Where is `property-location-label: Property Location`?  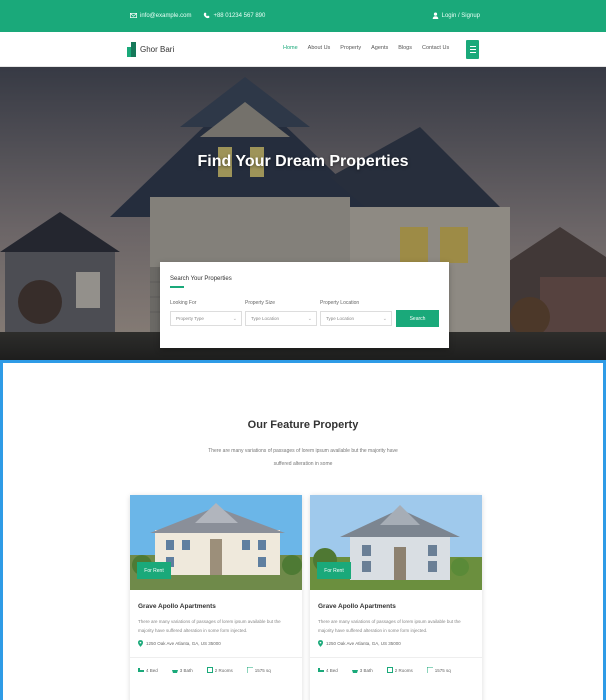 property-location-label: Property Location is located at coordinates (340, 303).